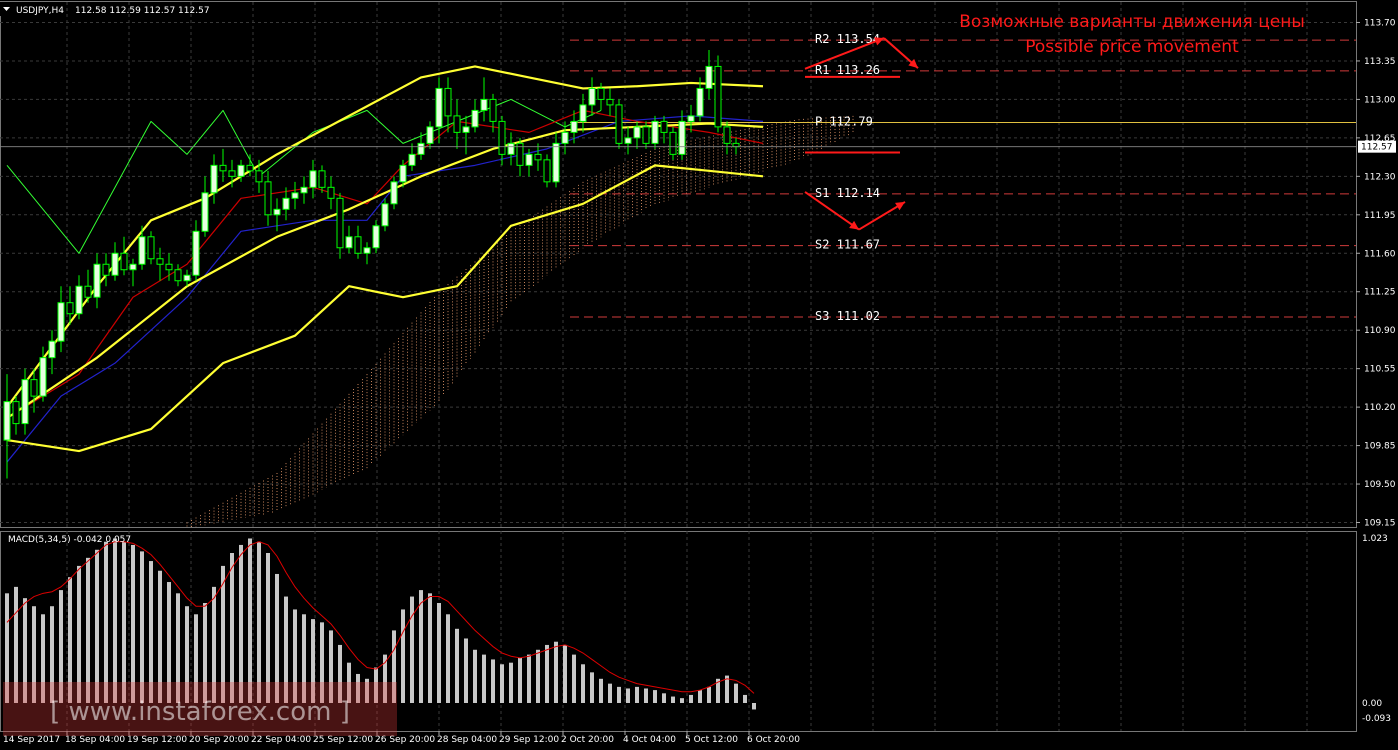 The height and width of the screenshot is (750, 1398). Describe the element at coordinates (847, 245) in the screenshot. I see `pivot-label-s2: S2 111.67` at that location.